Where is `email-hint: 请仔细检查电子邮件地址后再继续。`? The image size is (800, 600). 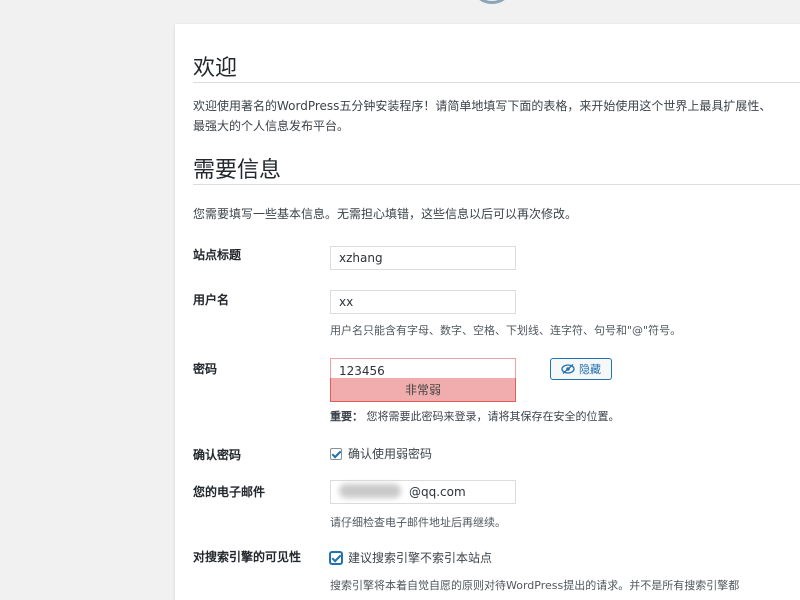 email-hint: 请仔细检查电子邮件地址后再继续。 is located at coordinates (418, 522).